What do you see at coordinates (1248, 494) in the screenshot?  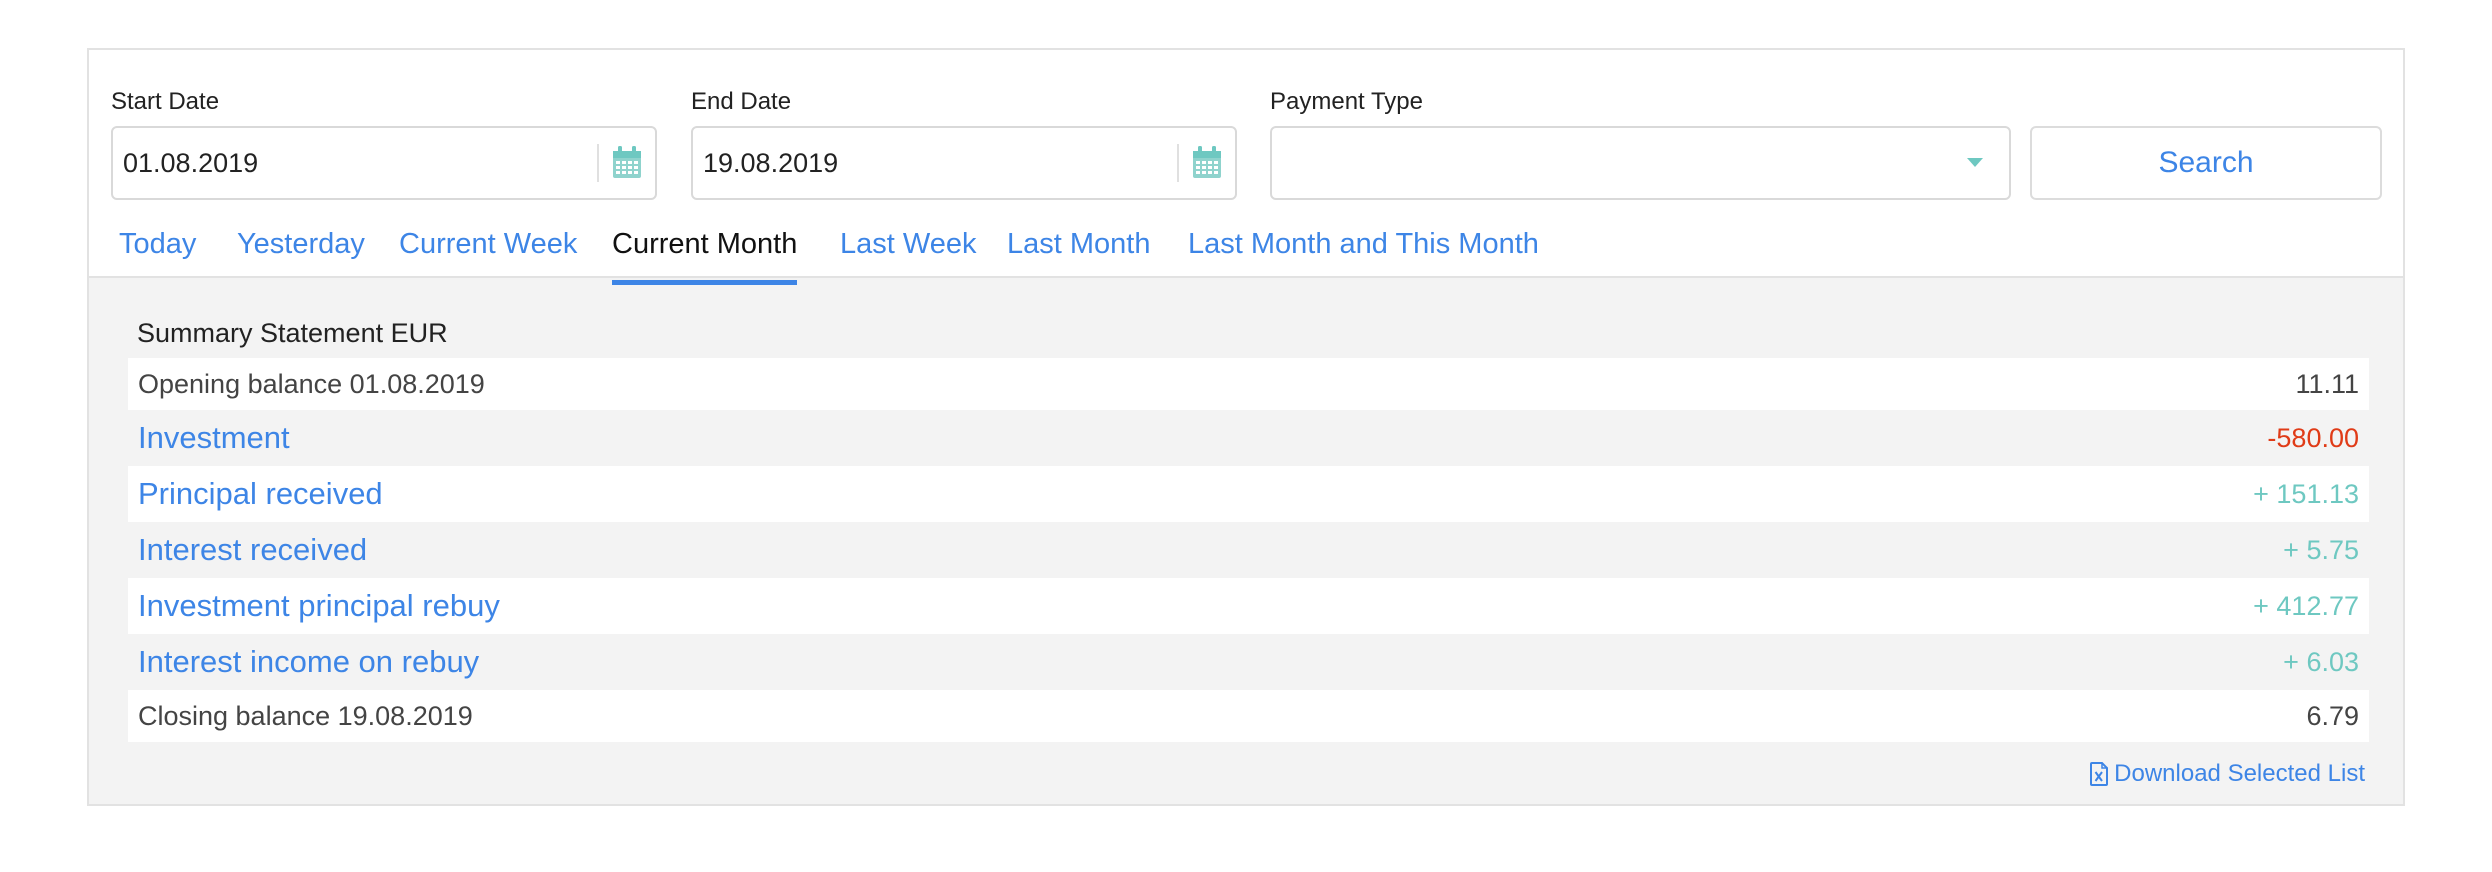 I see `table-row-principal-received: Principal received + 151.13` at bounding box center [1248, 494].